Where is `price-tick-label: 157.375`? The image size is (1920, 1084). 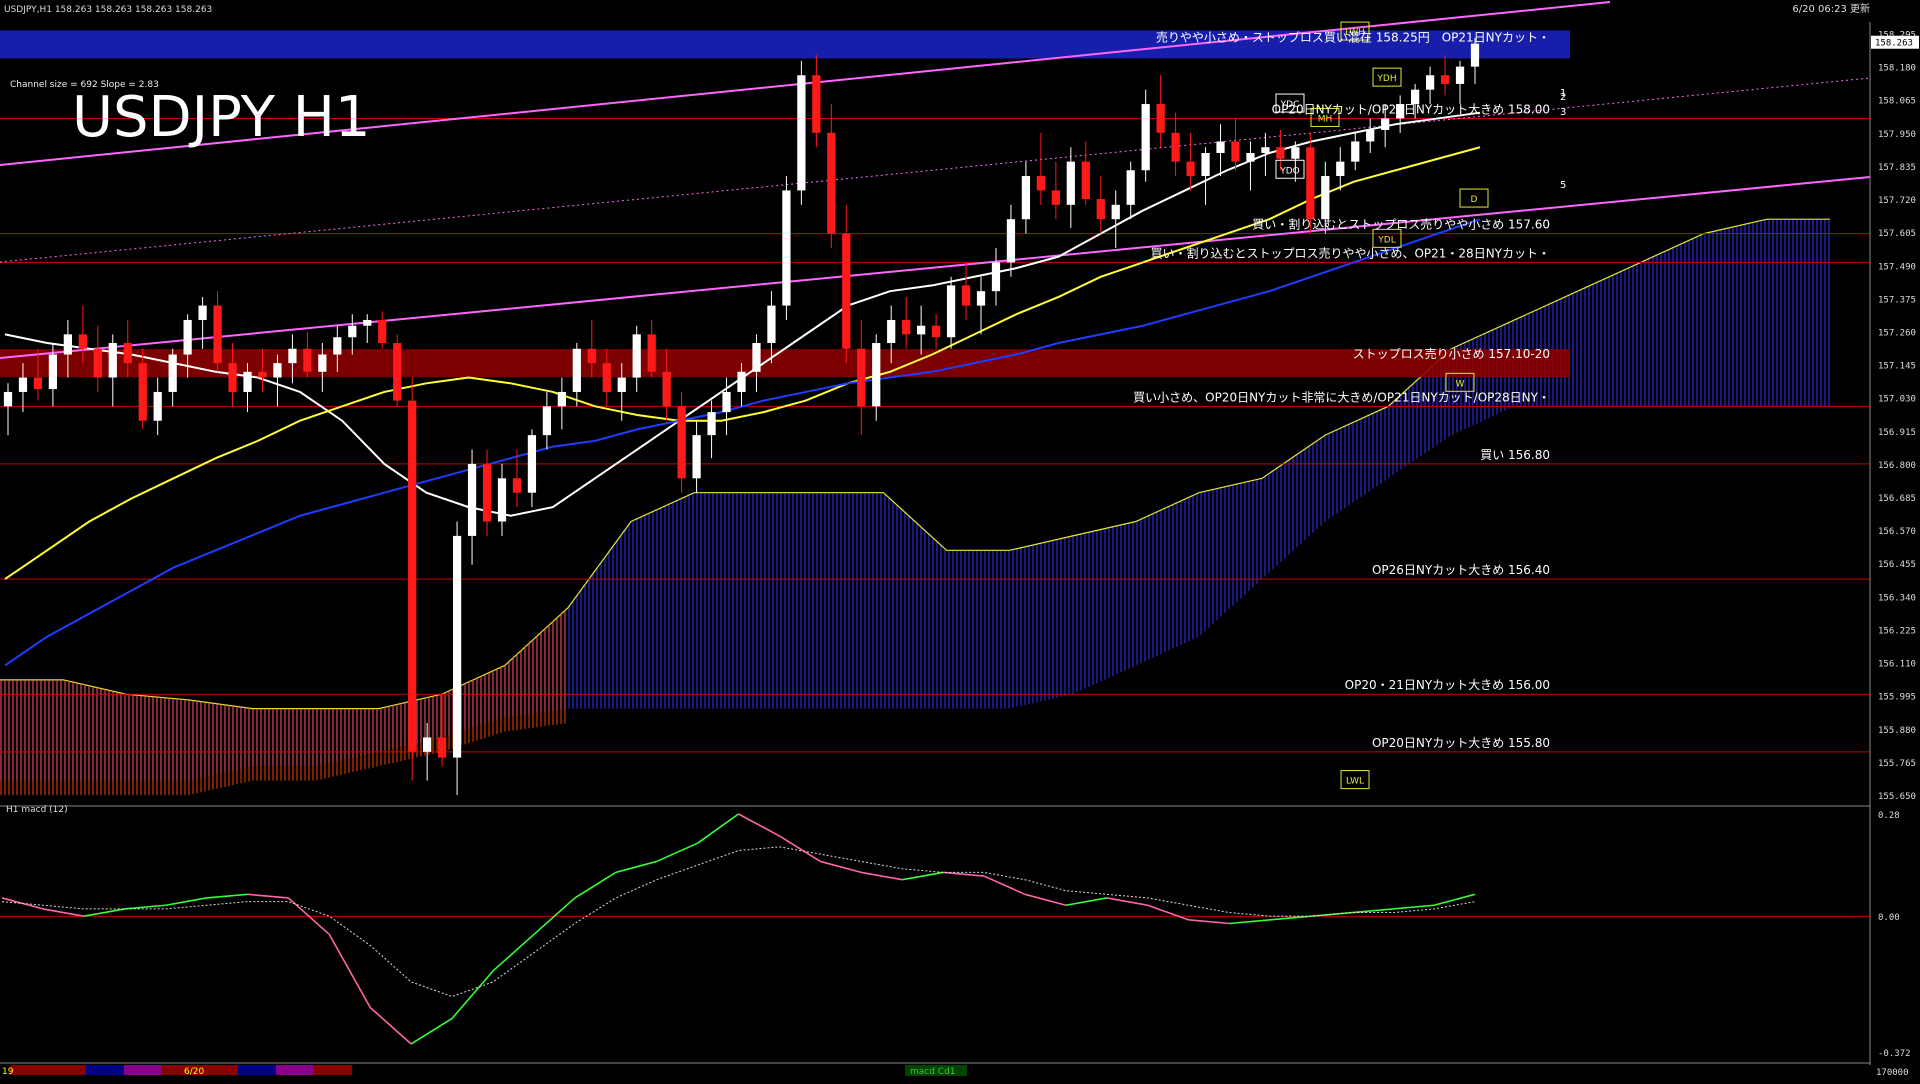
price-tick-label: 157.375 is located at coordinates (1897, 300).